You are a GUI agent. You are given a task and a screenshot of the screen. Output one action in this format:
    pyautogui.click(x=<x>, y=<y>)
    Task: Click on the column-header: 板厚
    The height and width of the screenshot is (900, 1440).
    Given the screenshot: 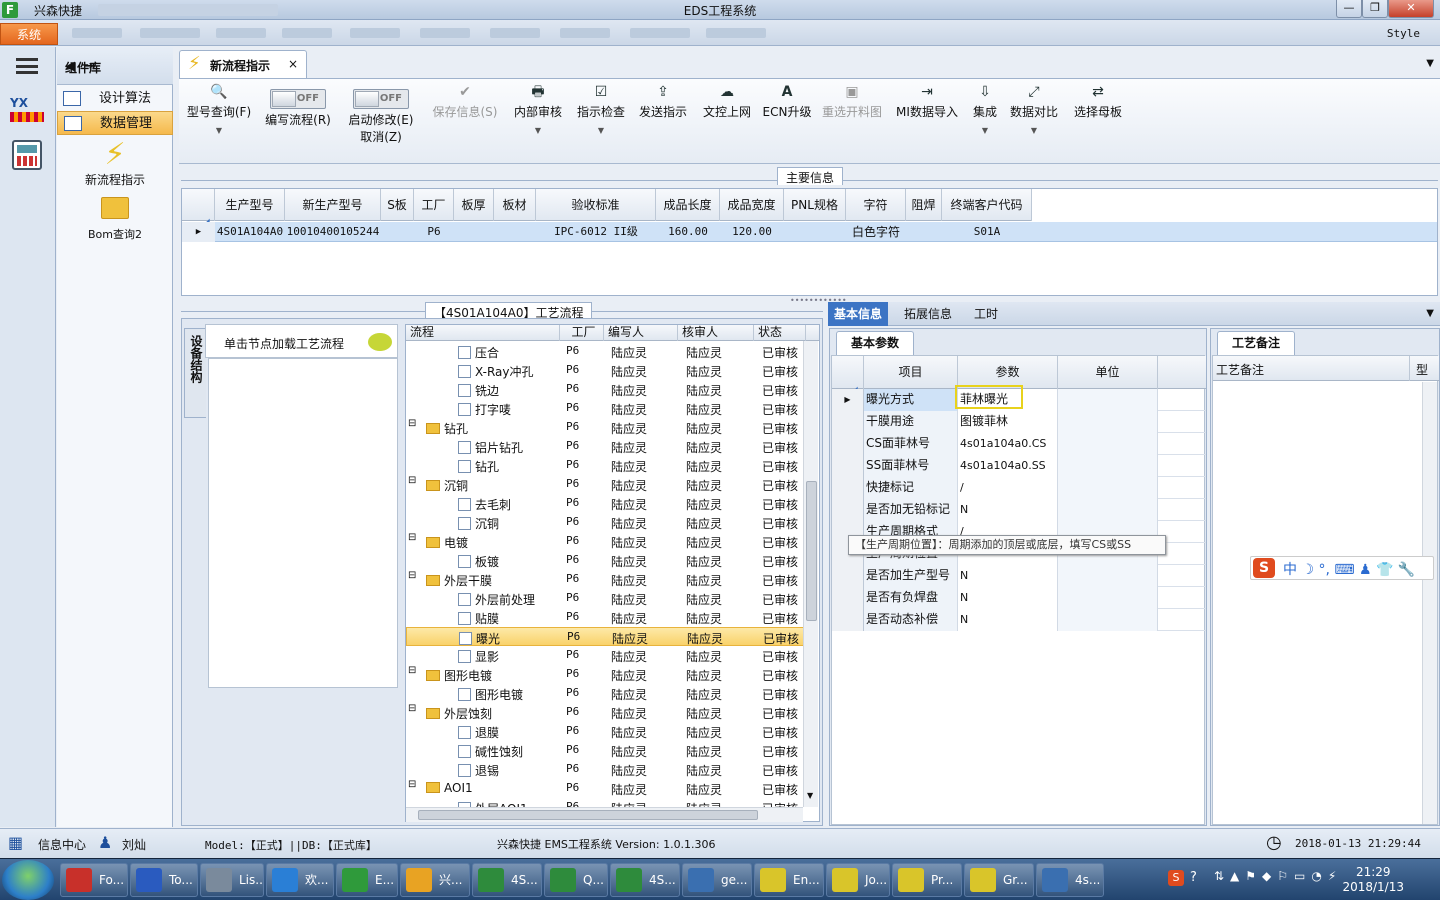 What is the action you would take?
    pyautogui.click(x=474, y=205)
    